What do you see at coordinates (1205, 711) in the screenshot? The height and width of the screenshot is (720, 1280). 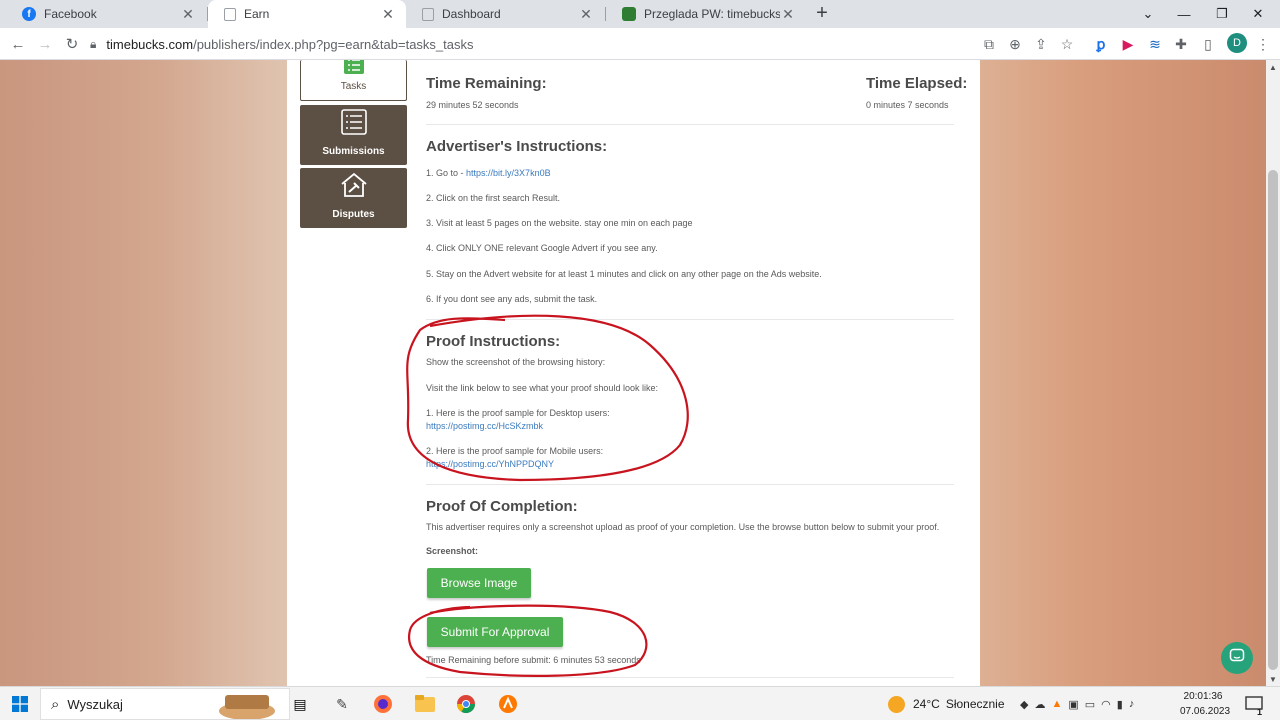 I see `clock-date: 07.06.2023` at bounding box center [1205, 711].